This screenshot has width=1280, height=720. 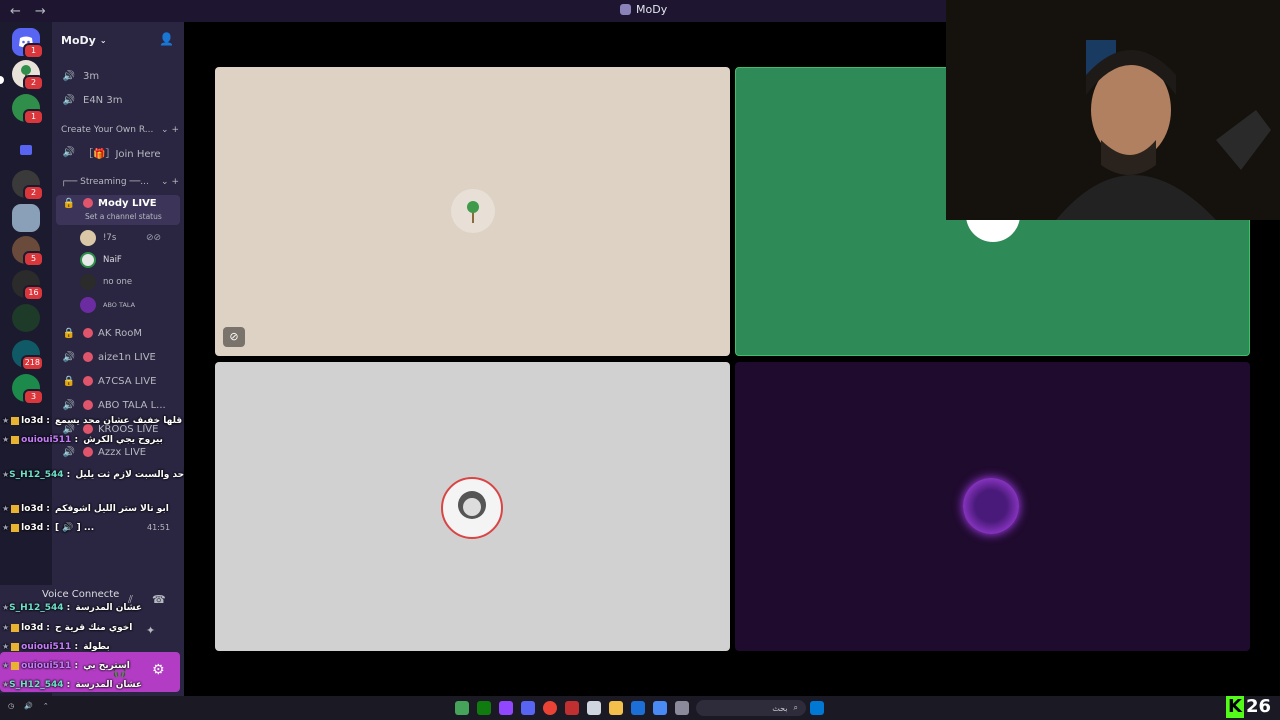 I want to click on voice-channel: 🔊 aize1n LIVE, so click(x=118, y=357).